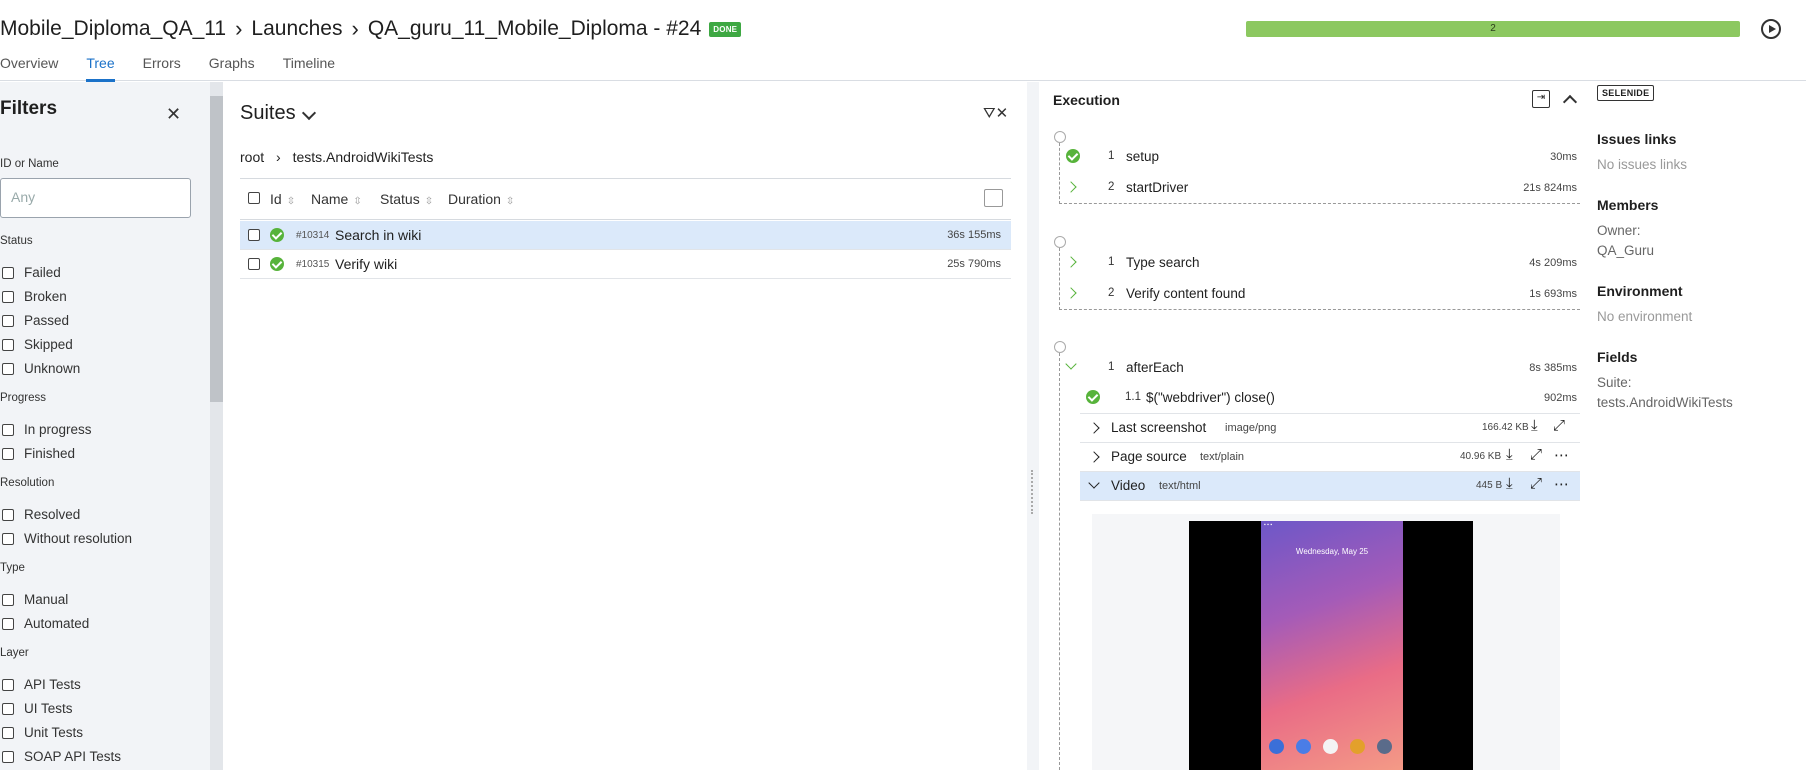 Image resolution: width=1806 pixels, height=770 pixels. Describe the element at coordinates (73, 756) in the screenshot. I see `filter-label: SOAP API Tests` at that location.